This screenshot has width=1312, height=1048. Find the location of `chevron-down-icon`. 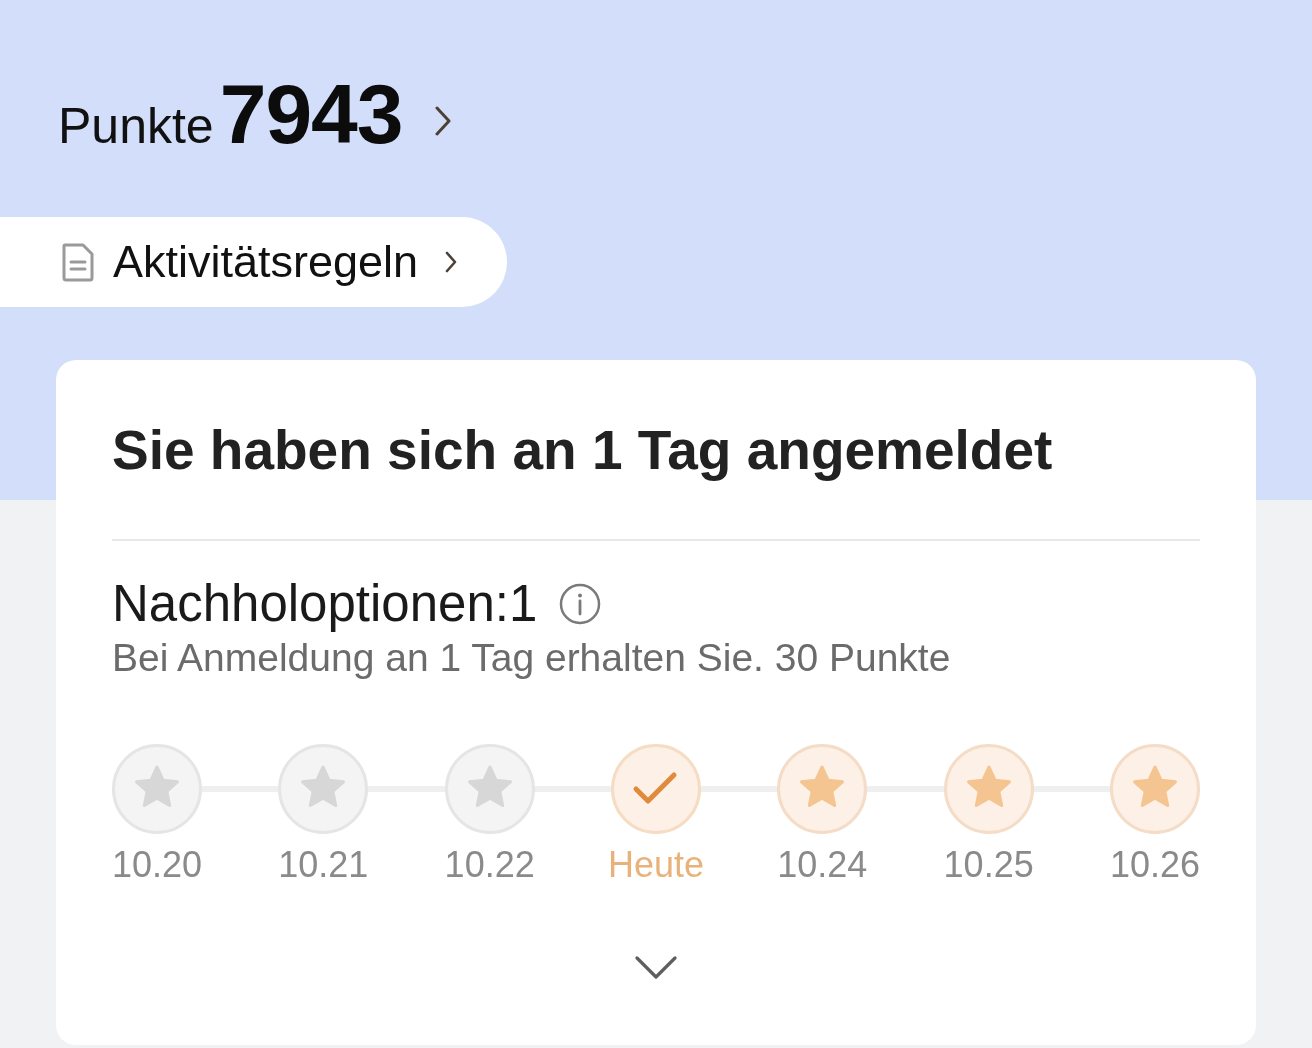

chevron-down-icon is located at coordinates (656, 968).